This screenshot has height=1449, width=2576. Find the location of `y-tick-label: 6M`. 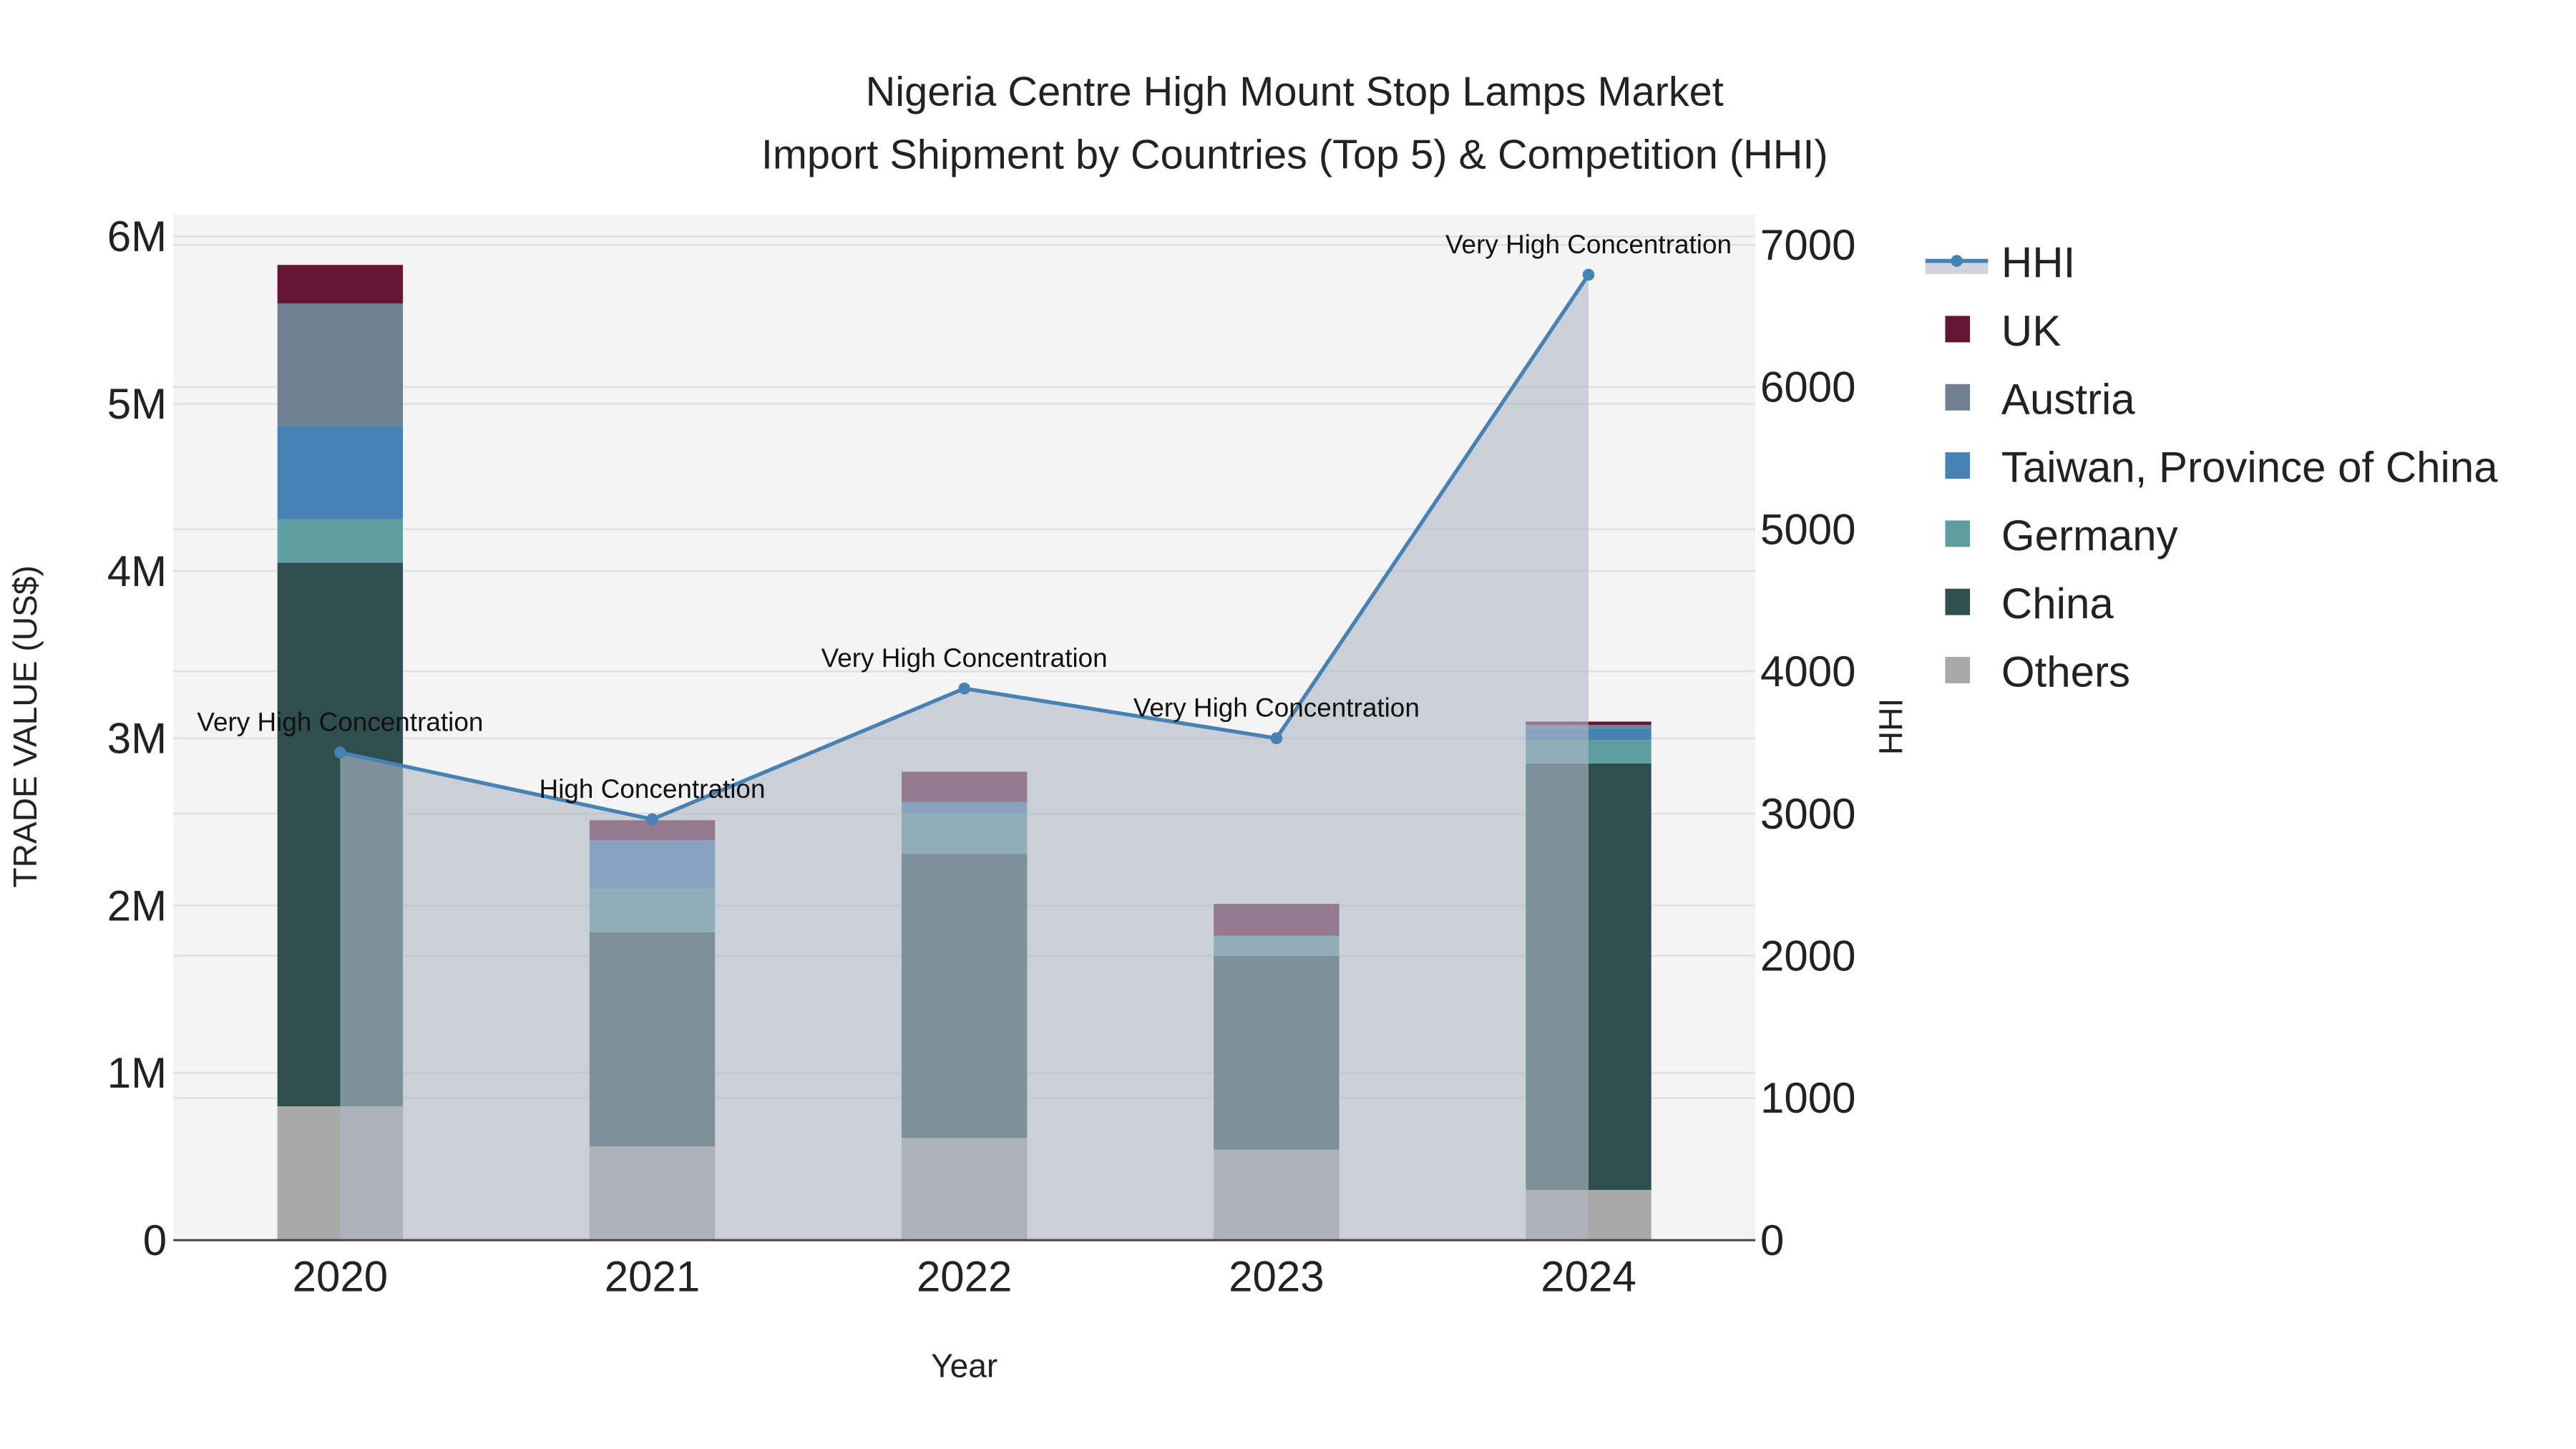

y-tick-label: 6M is located at coordinates (137, 236).